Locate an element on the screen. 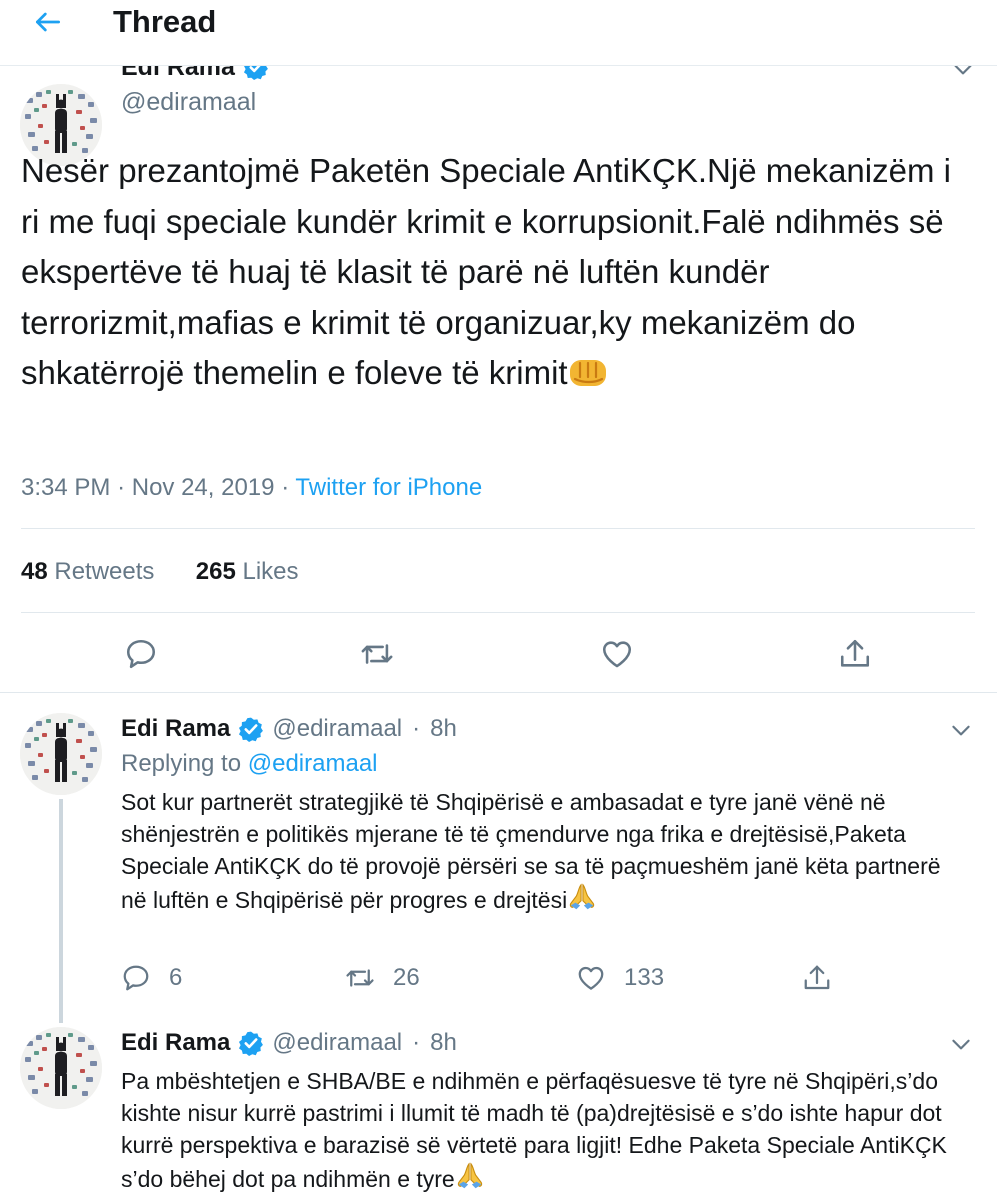 The image size is (997, 1200). like-button: 133 is located at coordinates (620, 978).